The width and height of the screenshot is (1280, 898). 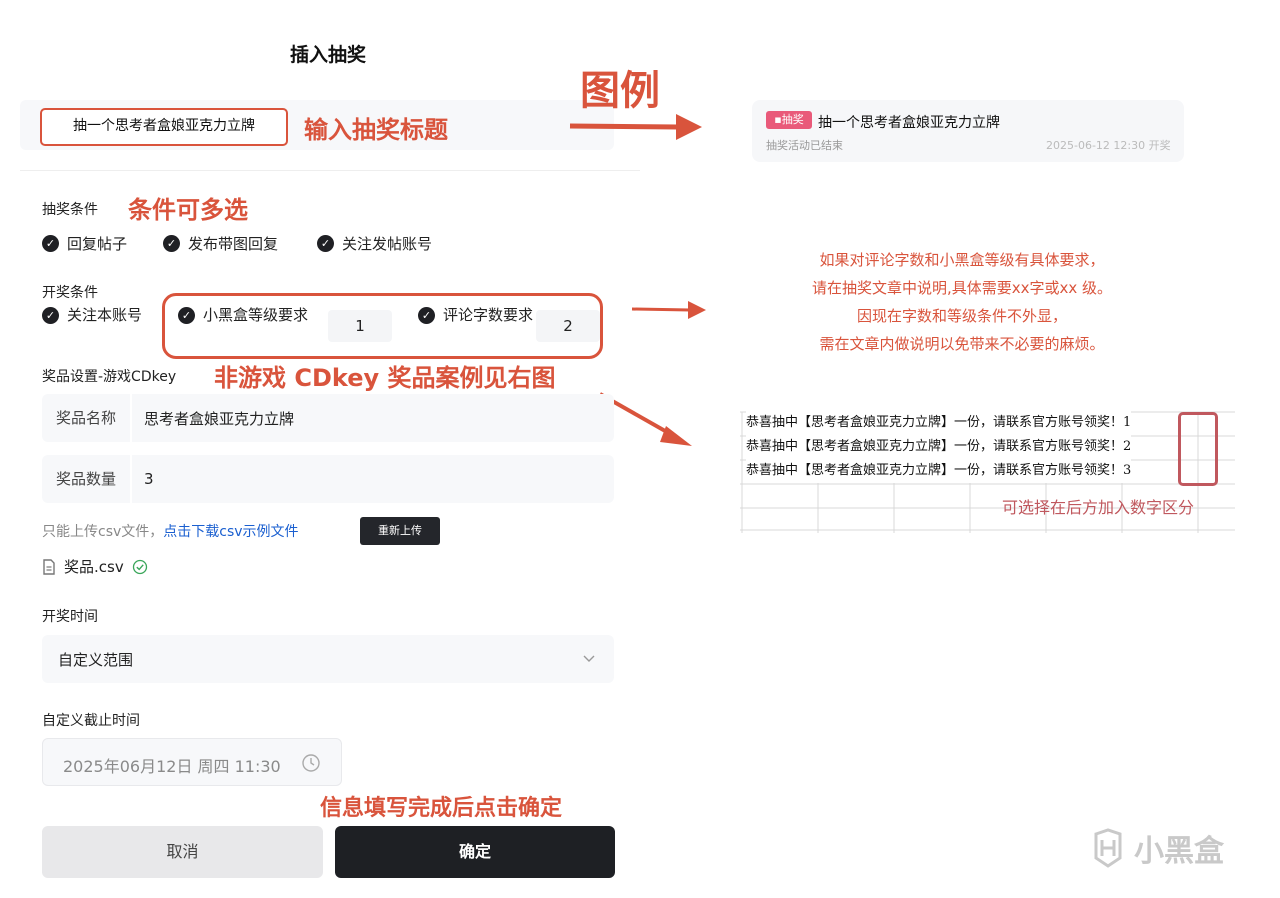 What do you see at coordinates (87, 418) in the screenshot?
I see `prize-name-label: 奖品名称` at bounding box center [87, 418].